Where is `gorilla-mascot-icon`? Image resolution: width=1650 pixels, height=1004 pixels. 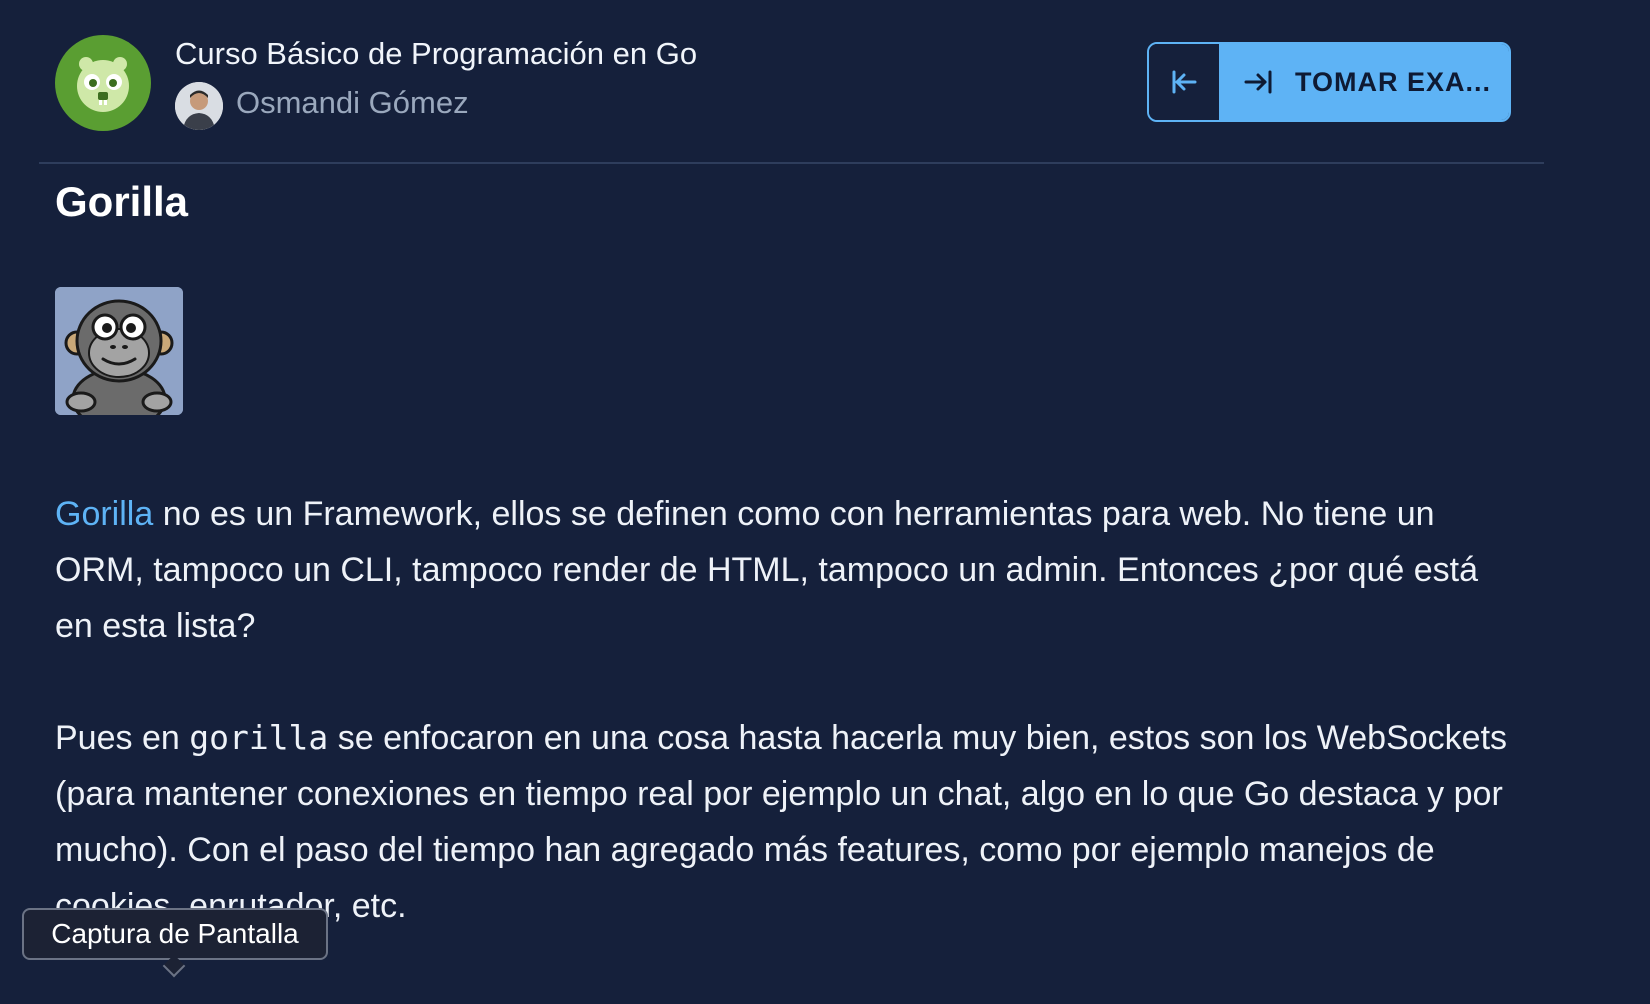 gorilla-mascot-icon is located at coordinates (119, 351).